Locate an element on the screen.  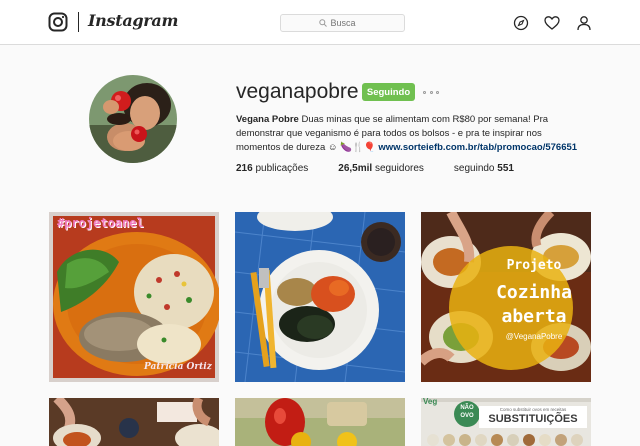
more-options-icon is located at coordinates (431, 92).